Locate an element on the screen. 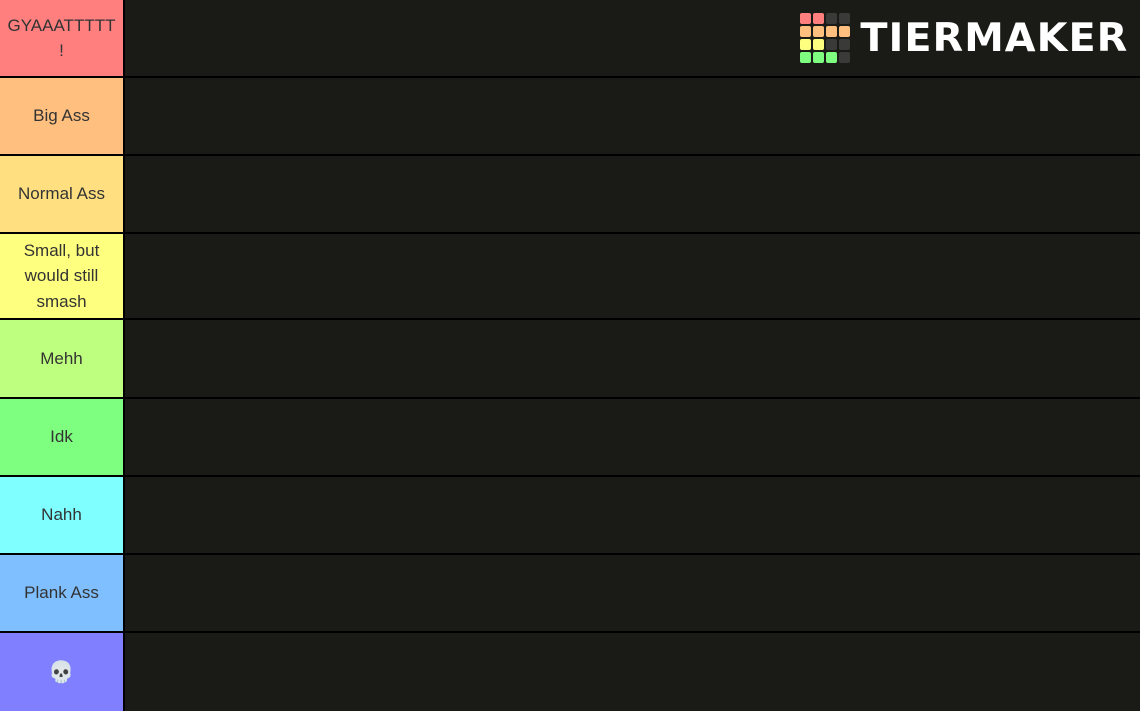 The height and width of the screenshot is (711, 1140). tier-row: Small, but would still smash is located at coordinates (570, 277).